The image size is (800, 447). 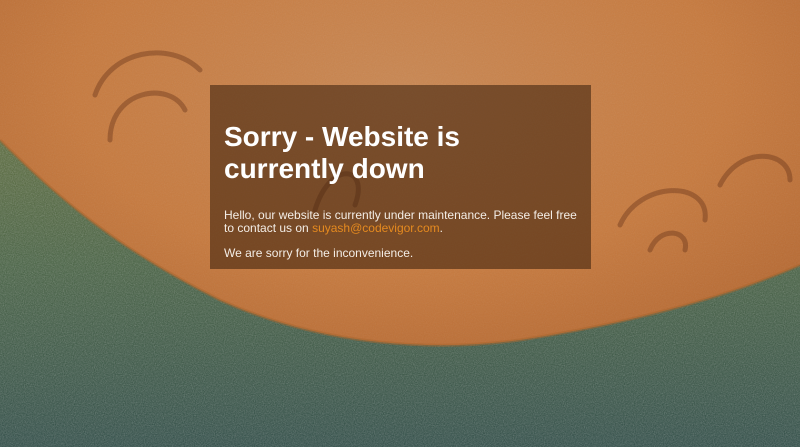 What do you see at coordinates (376, 228) in the screenshot?
I see `contact-email-link: suyash@codevigor.com` at bounding box center [376, 228].